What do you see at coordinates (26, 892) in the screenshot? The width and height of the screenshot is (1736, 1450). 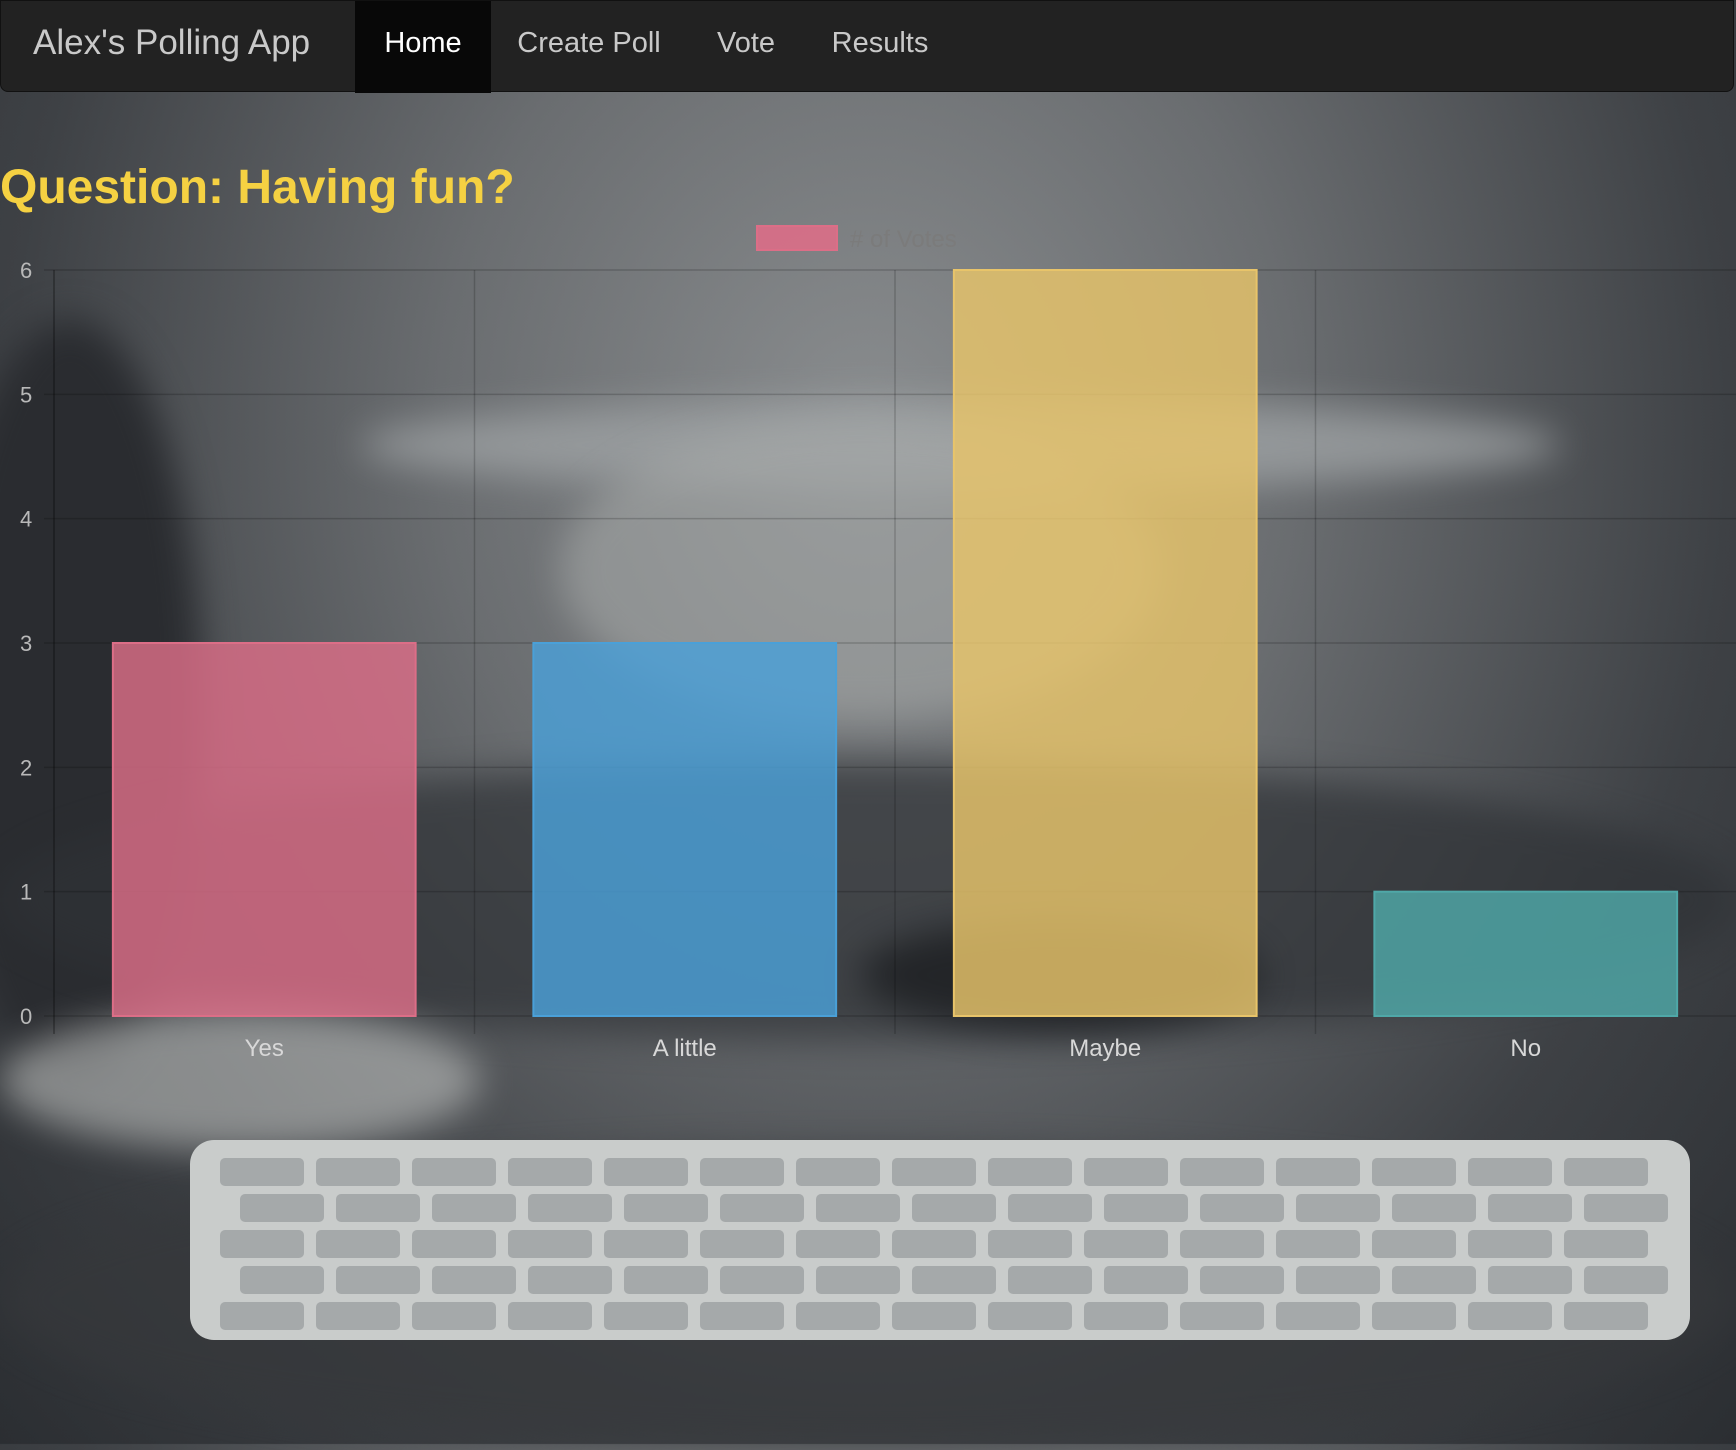 I see `y-tick-label: 1` at bounding box center [26, 892].